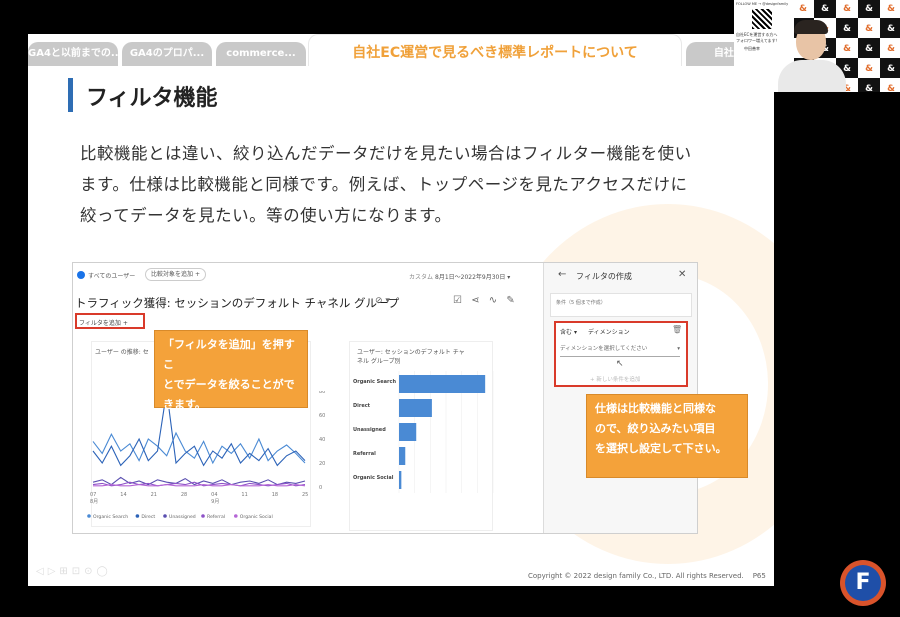  Describe the element at coordinates (214, 495) in the screenshot. I see `x-tick-label: 04` at that location.